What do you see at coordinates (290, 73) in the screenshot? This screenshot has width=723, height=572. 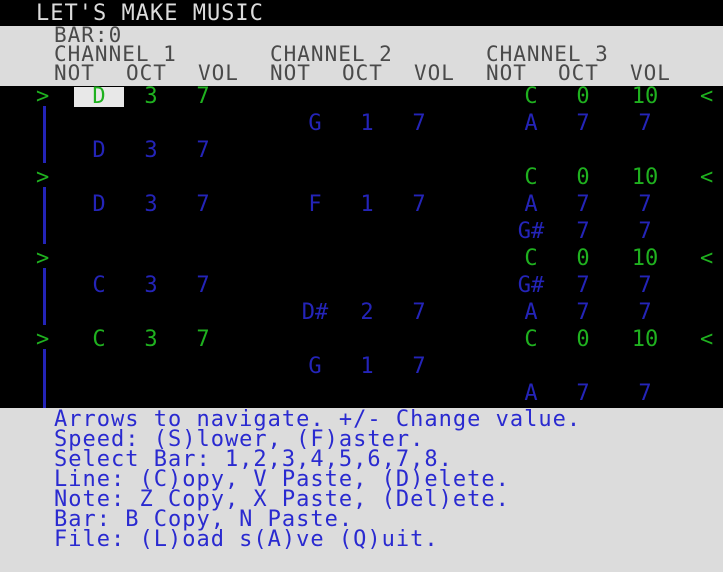 I see `col-ch2-note: NOT` at bounding box center [290, 73].